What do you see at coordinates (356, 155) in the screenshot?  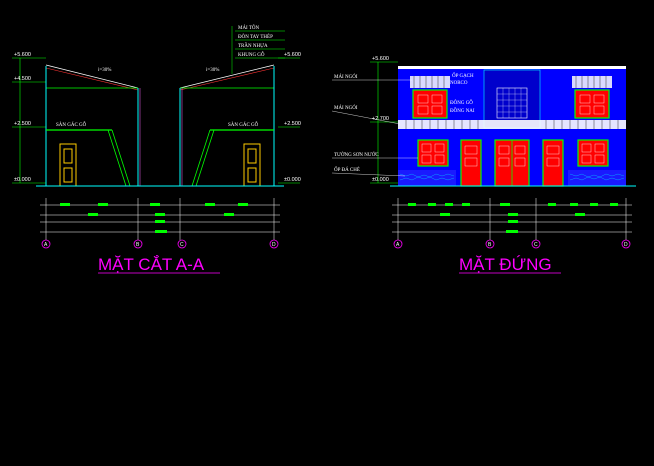 I see `note-painted-wall: TƯỜNG SƠN NƯỚC` at bounding box center [356, 155].